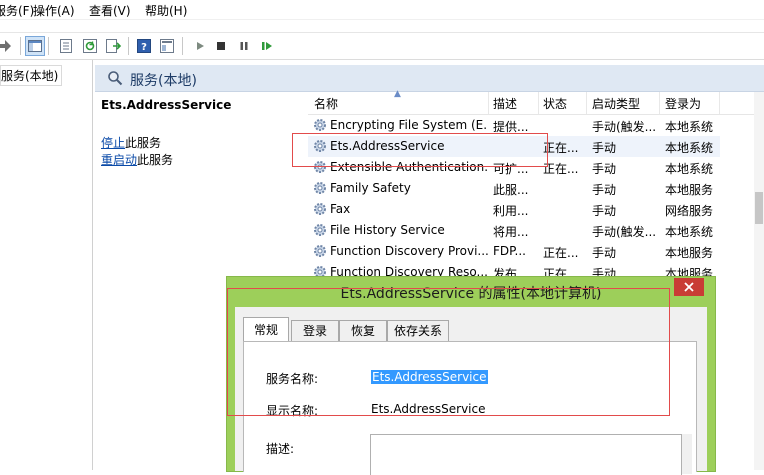  I want to click on restart-service-link: 重启动, so click(119, 160).